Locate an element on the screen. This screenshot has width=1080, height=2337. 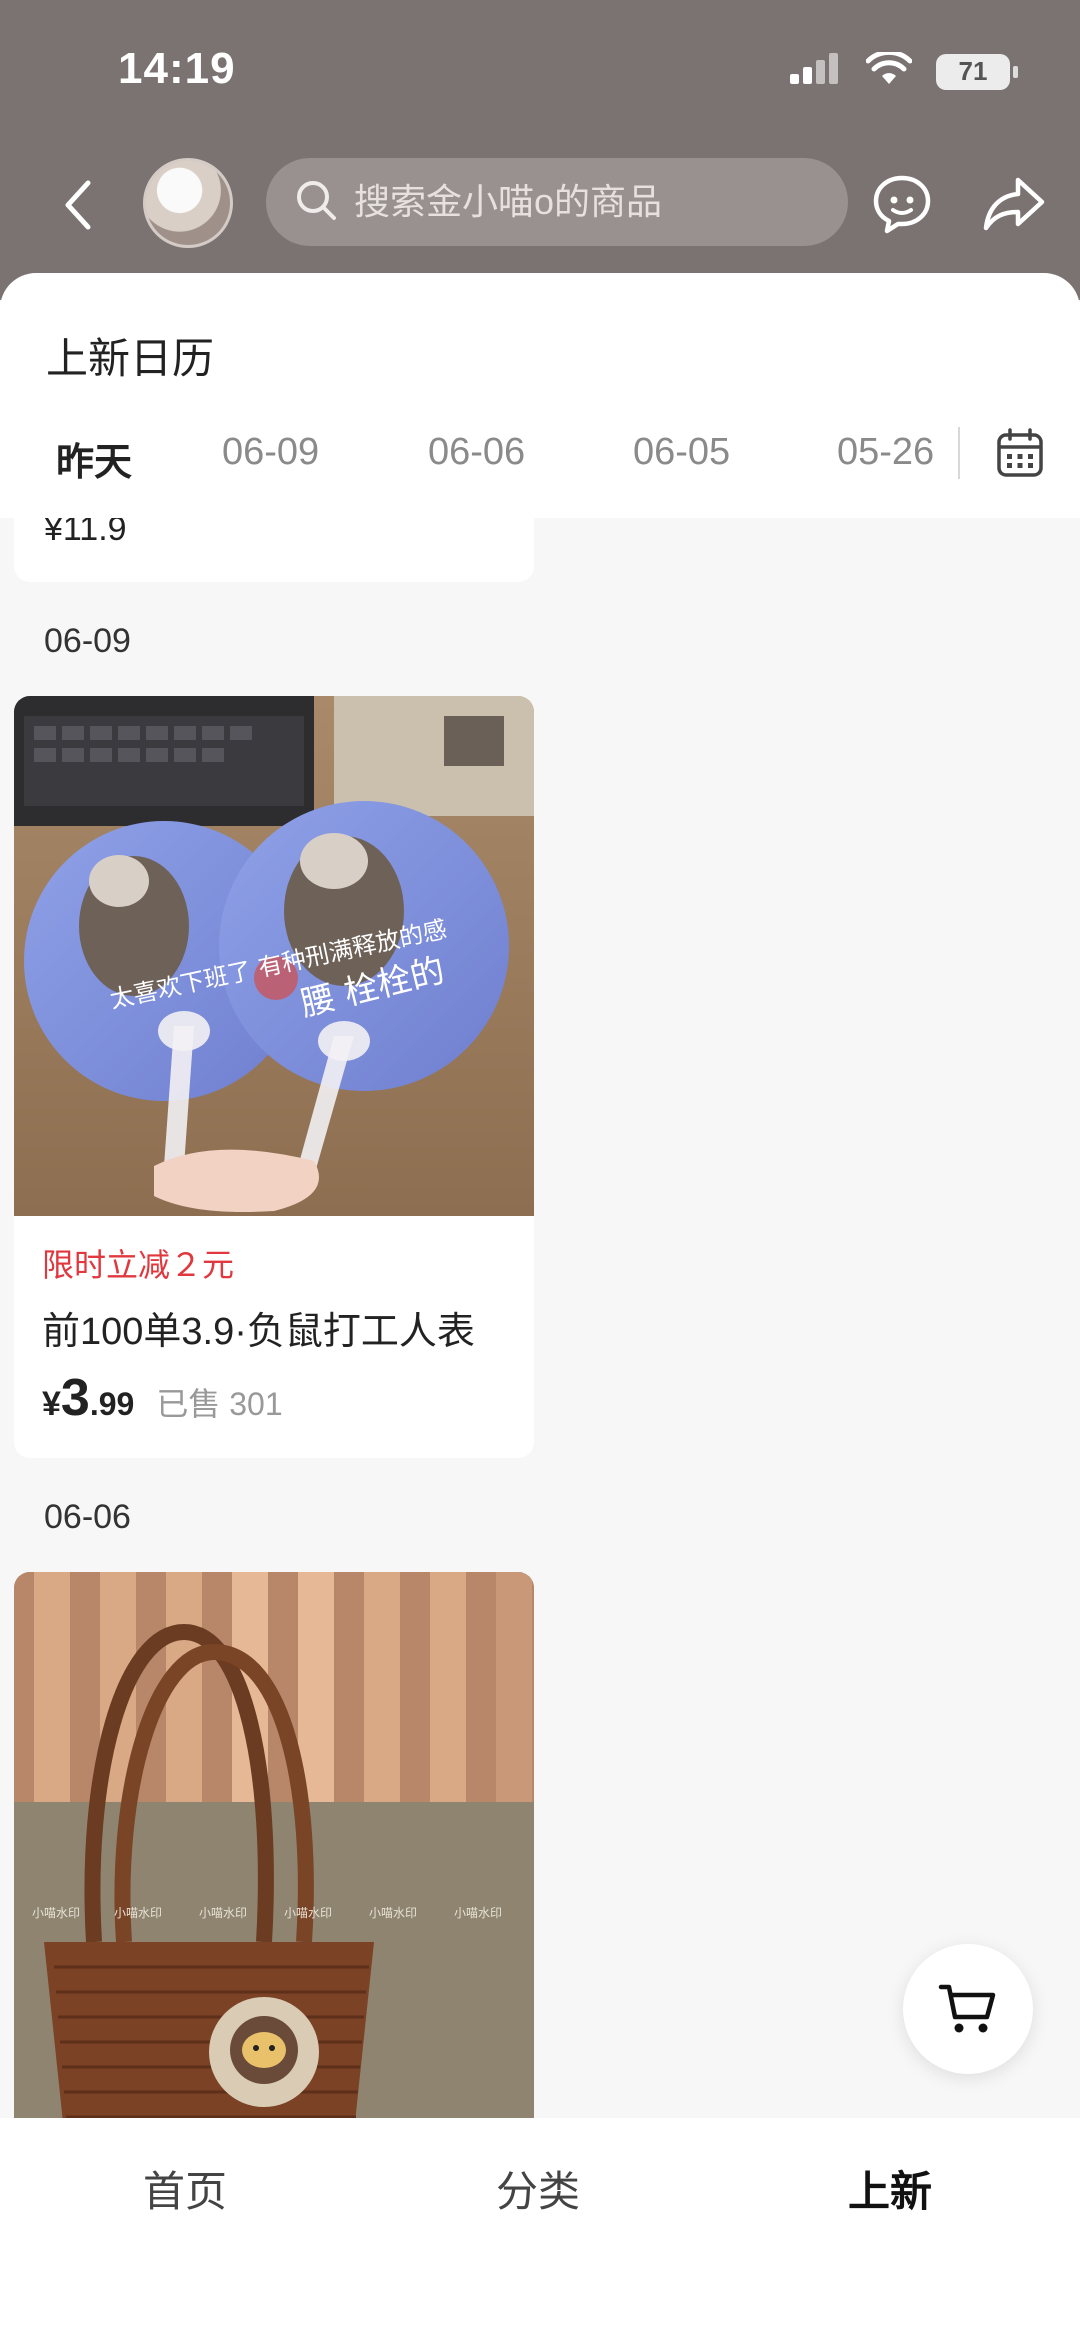
share-button is located at coordinates (1014, 204).